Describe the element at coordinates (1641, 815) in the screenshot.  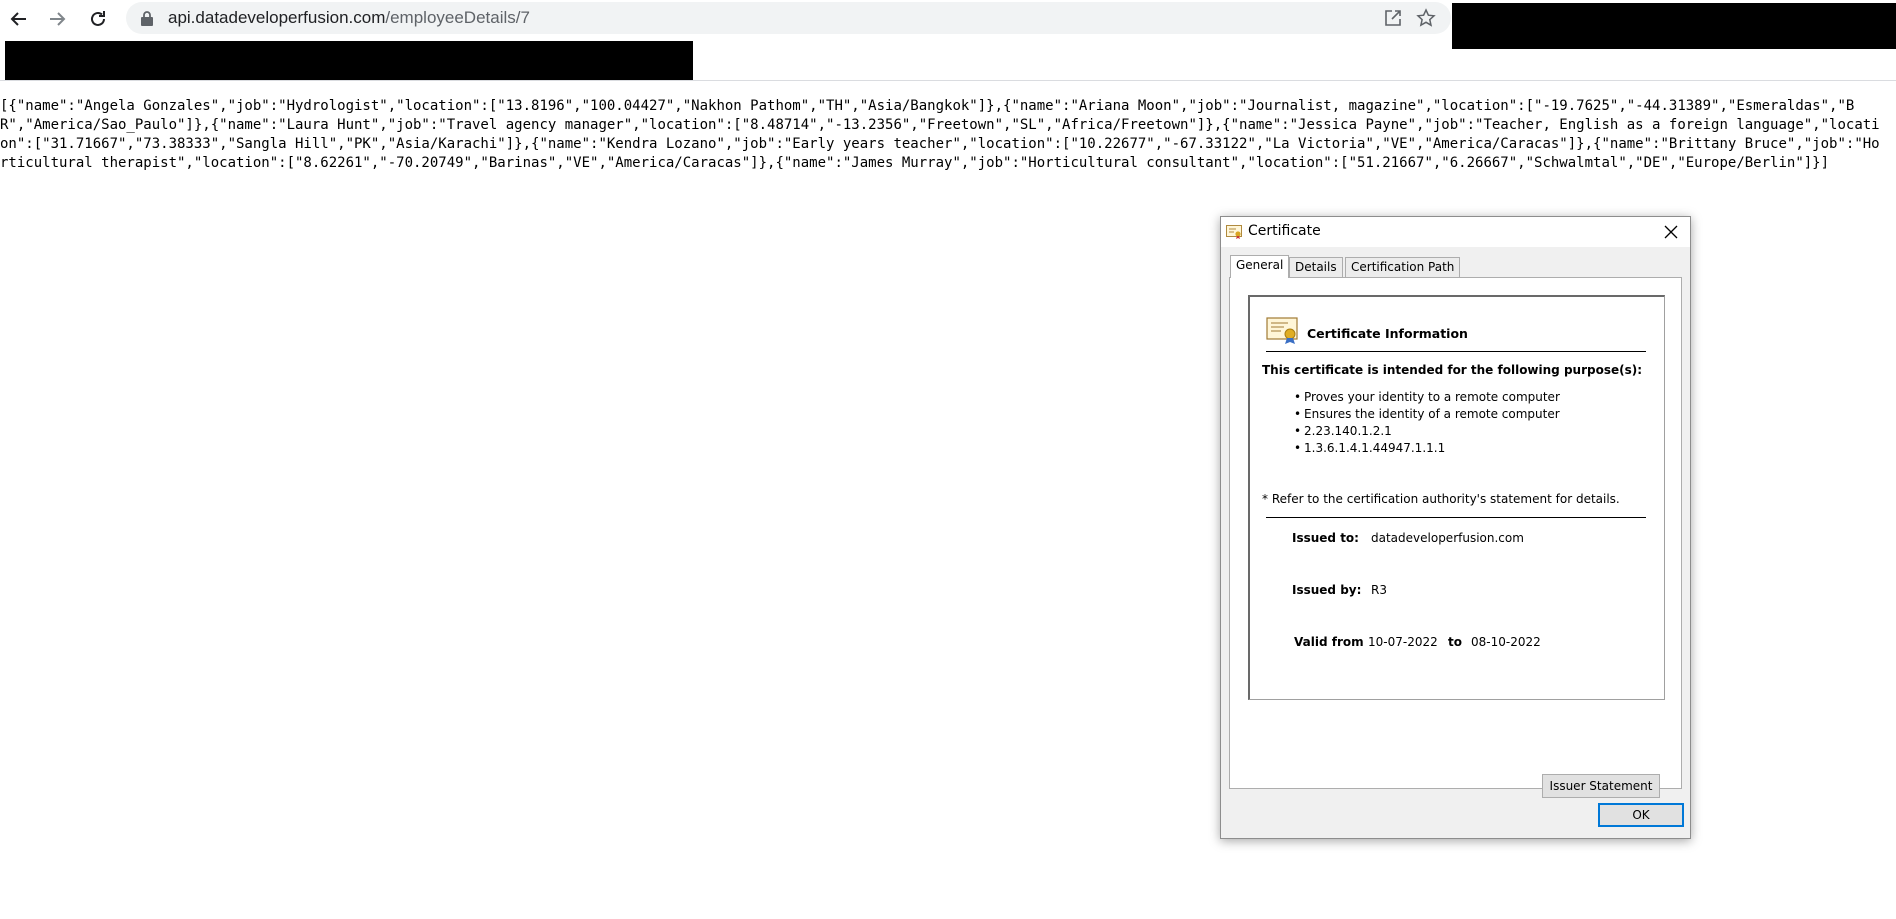
I see `ok-button: OK` at that location.